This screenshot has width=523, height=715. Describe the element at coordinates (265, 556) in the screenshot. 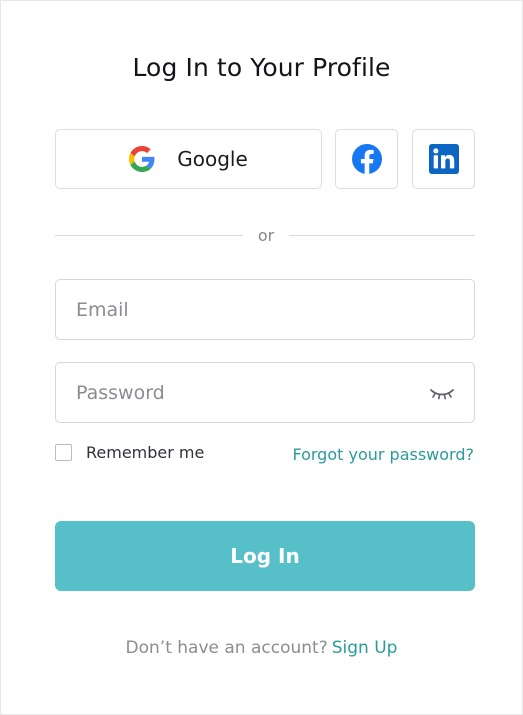

I see `login-button: Log In` at that location.